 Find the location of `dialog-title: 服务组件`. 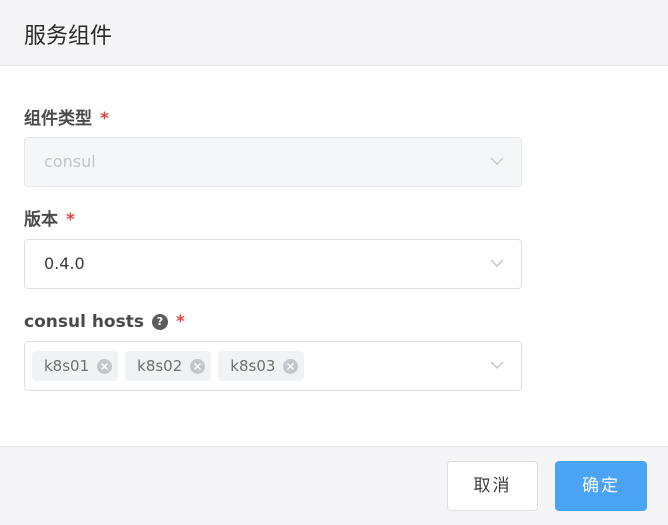

dialog-title: 服务组件 is located at coordinates (68, 36).